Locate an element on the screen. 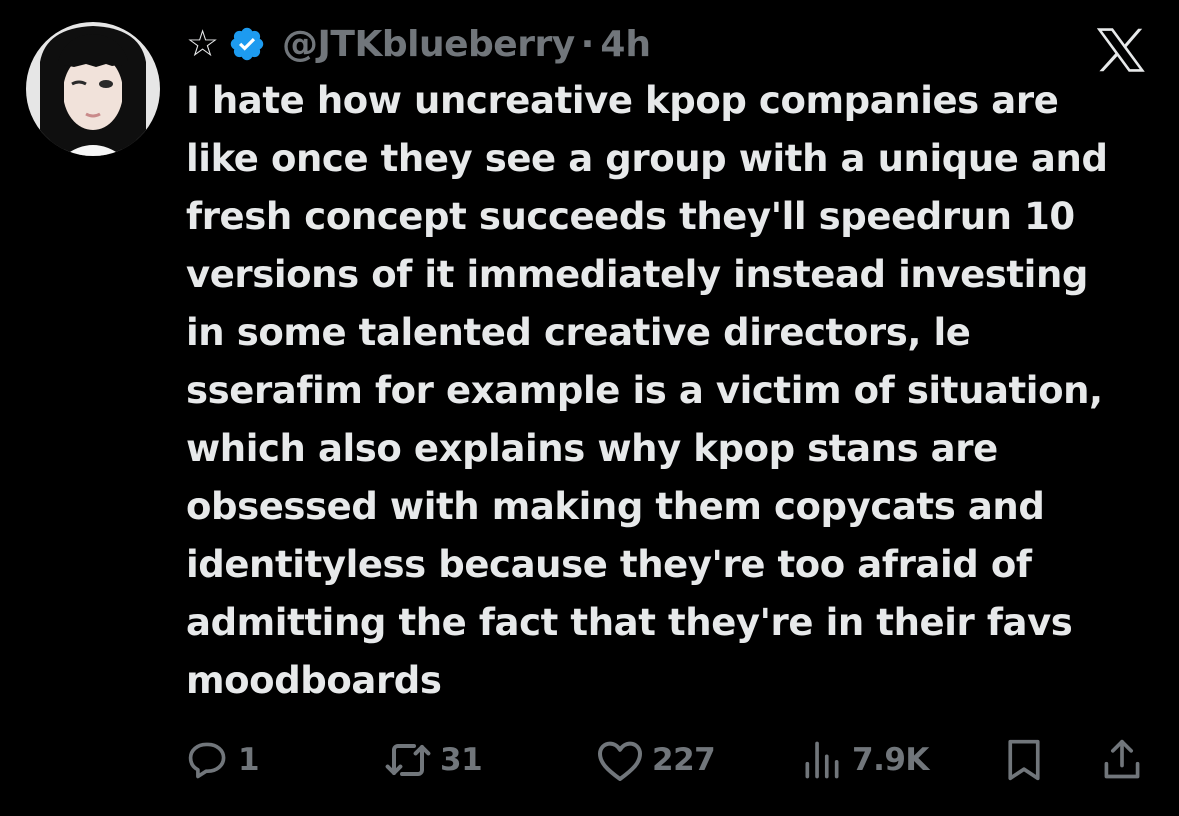  repost-count: 31 is located at coordinates (461, 760).